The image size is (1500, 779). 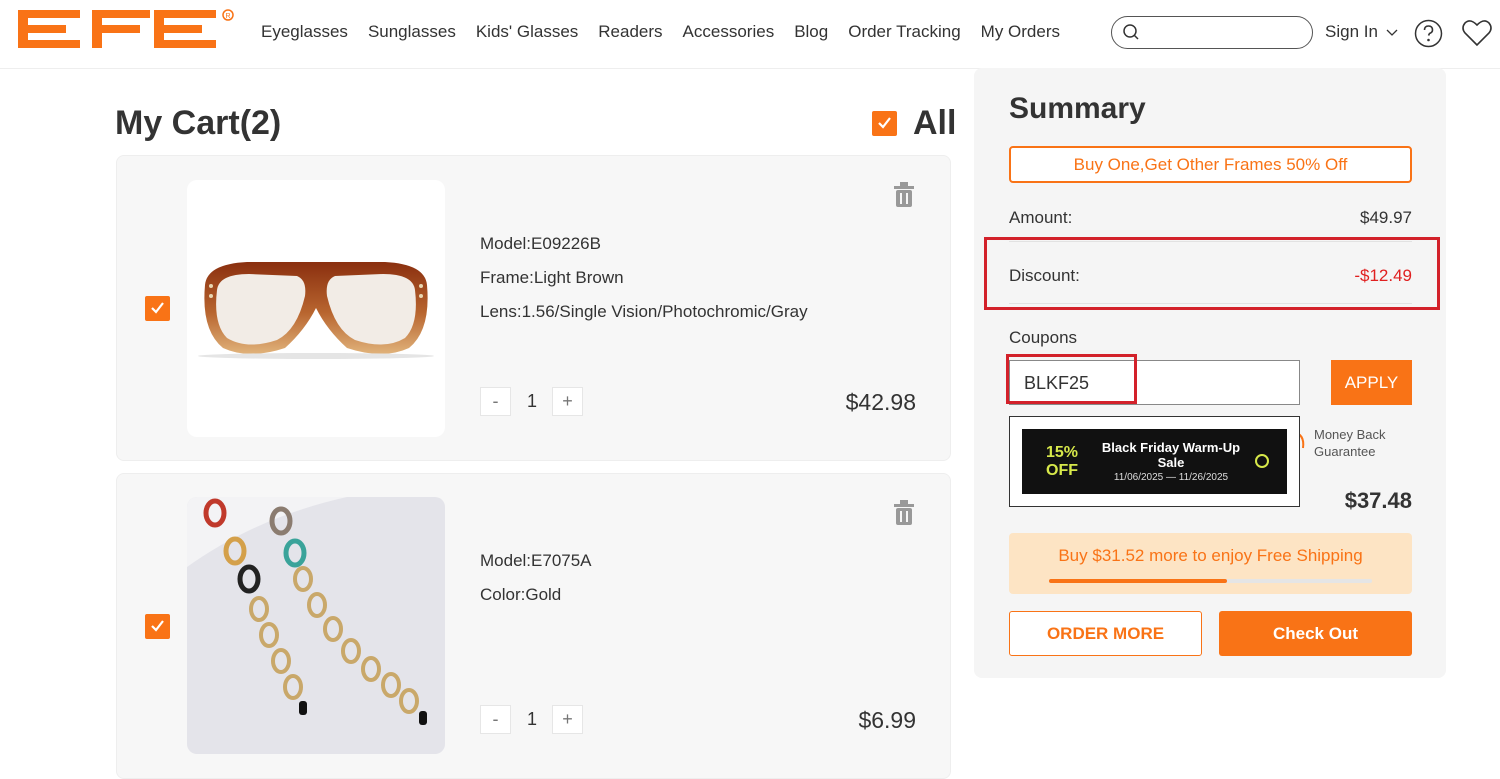 I want to click on amount-label: Amount:, so click(x=1041, y=217).